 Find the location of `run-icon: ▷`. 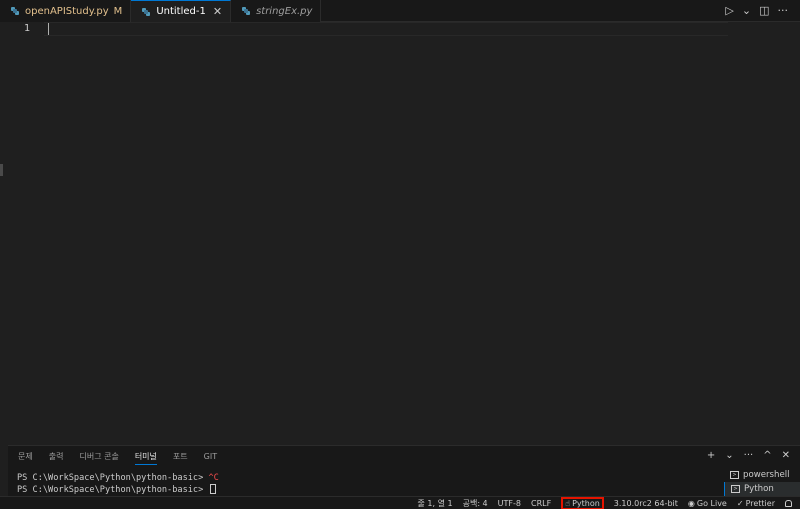

run-icon: ▷ is located at coordinates (729, 10).